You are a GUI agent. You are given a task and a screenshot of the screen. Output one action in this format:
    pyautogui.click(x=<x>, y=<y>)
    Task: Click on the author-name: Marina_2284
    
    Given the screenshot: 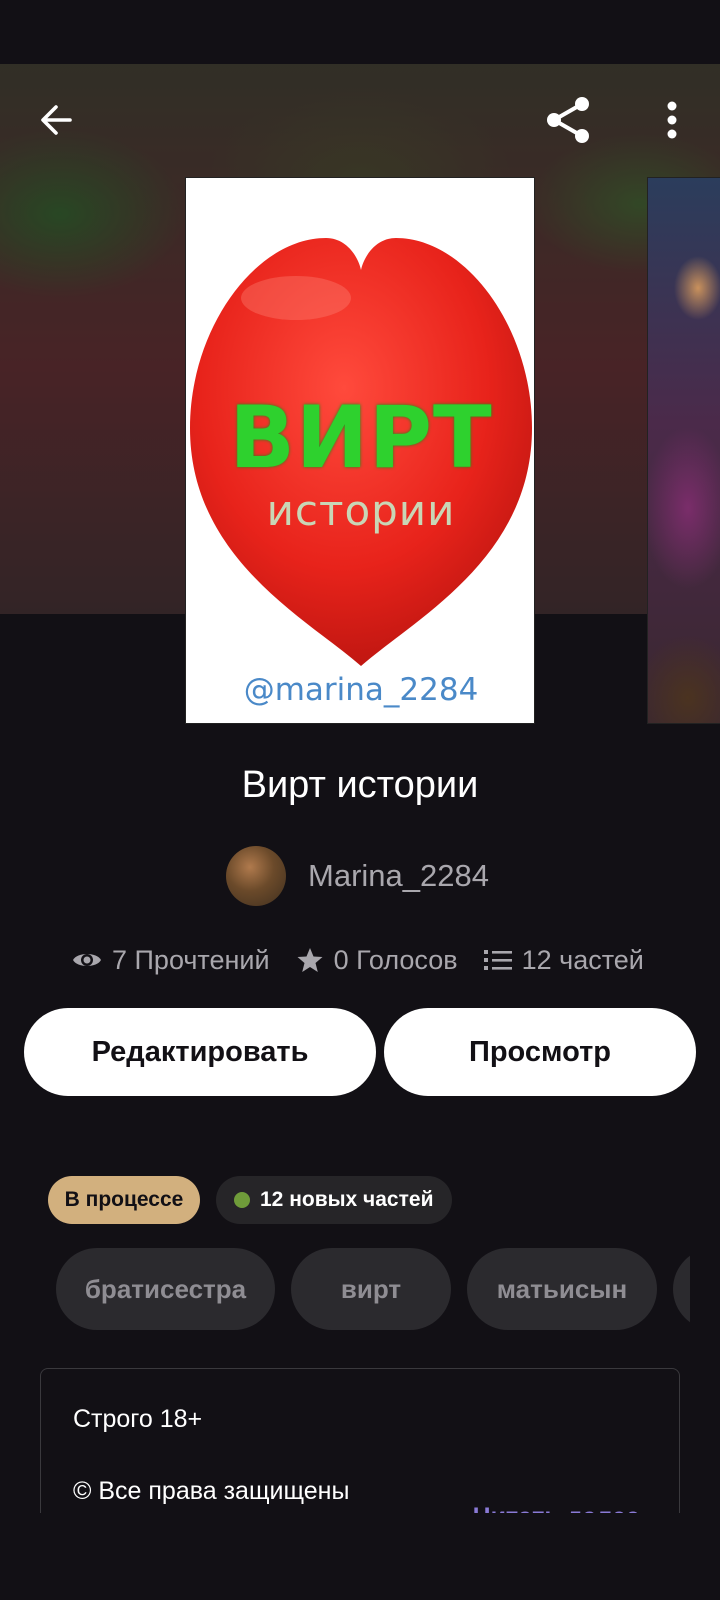 What is the action you would take?
    pyautogui.click(x=398, y=875)
    